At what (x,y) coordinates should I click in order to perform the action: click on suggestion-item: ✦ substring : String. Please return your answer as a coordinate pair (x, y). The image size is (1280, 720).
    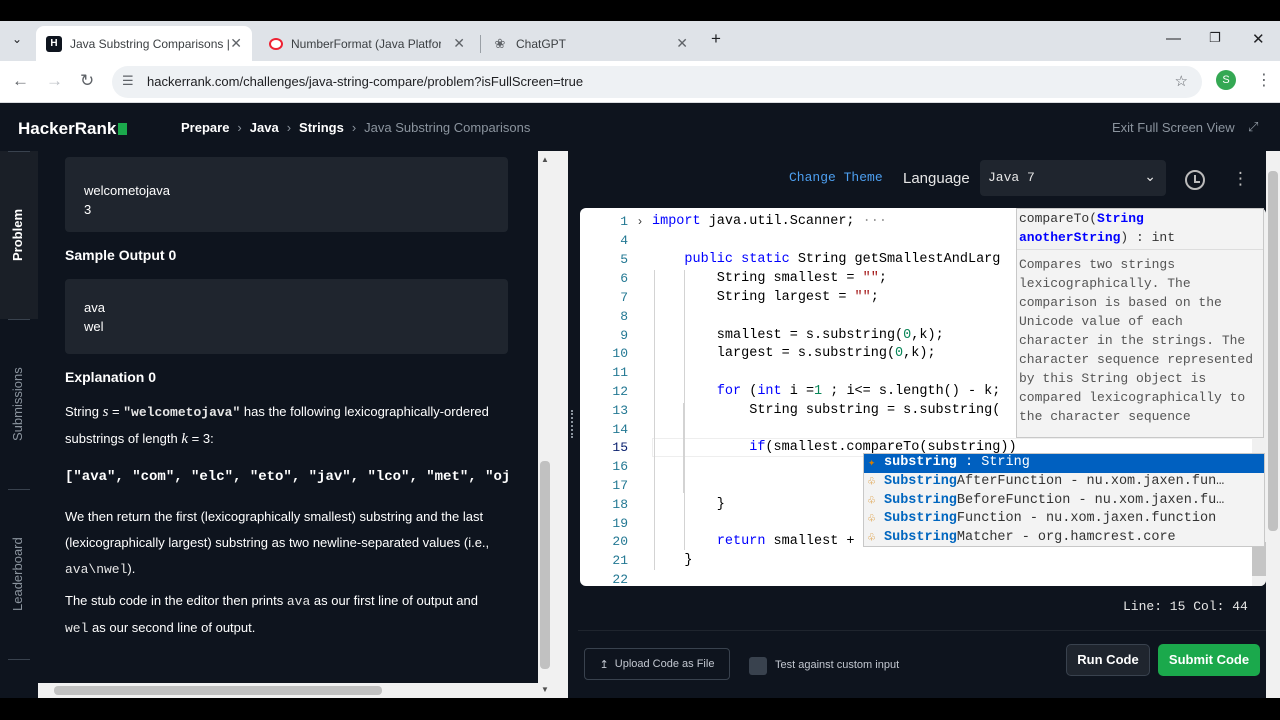
    Looking at the image, I should click on (1064, 463).